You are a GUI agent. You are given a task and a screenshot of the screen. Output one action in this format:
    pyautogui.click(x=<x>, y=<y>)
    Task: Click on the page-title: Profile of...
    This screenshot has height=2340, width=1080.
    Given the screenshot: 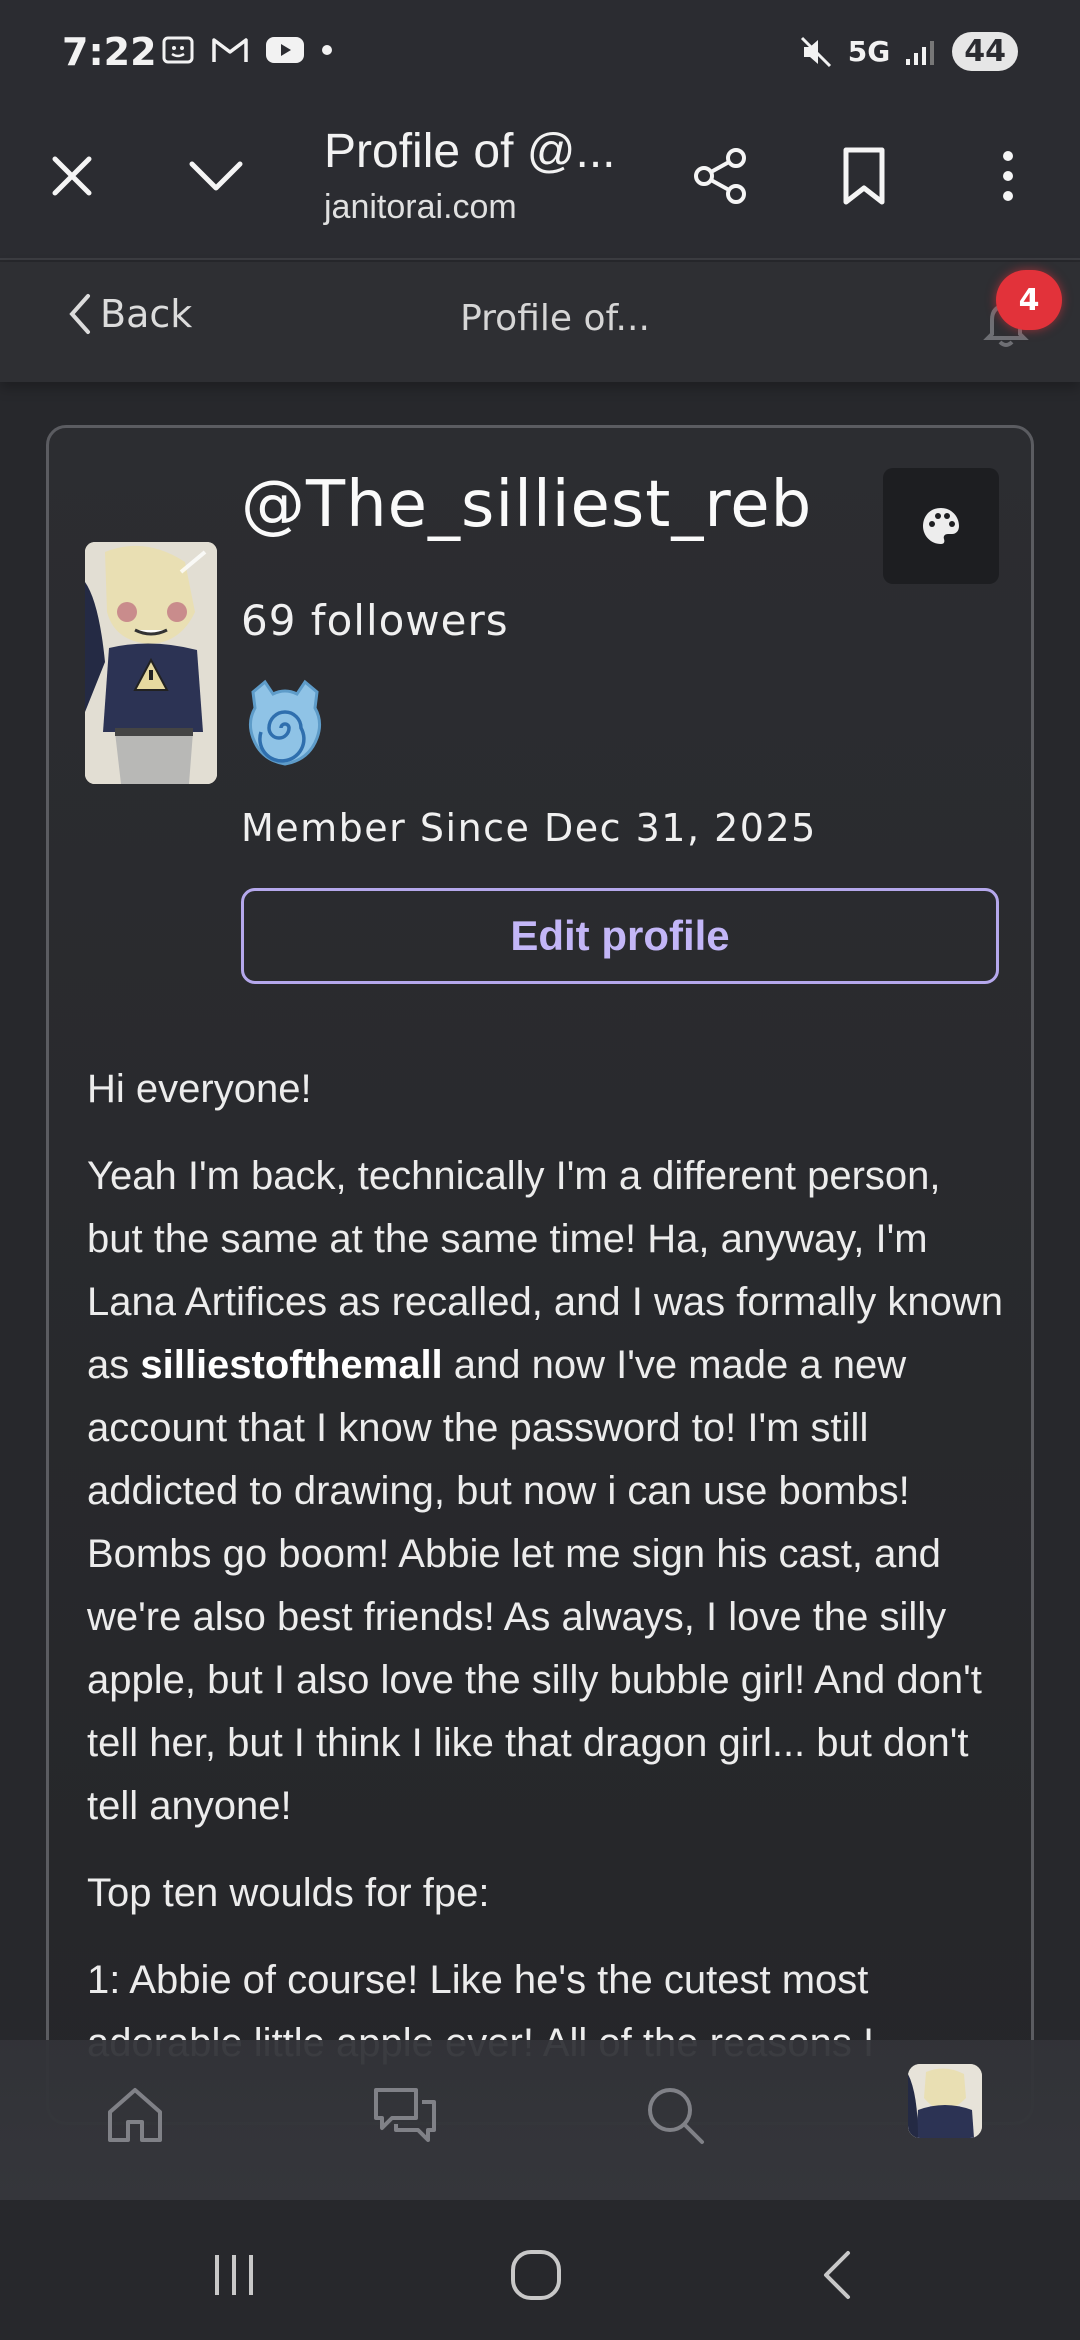 What is the action you would take?
    pyautogui.click(x=555, y=318)
    